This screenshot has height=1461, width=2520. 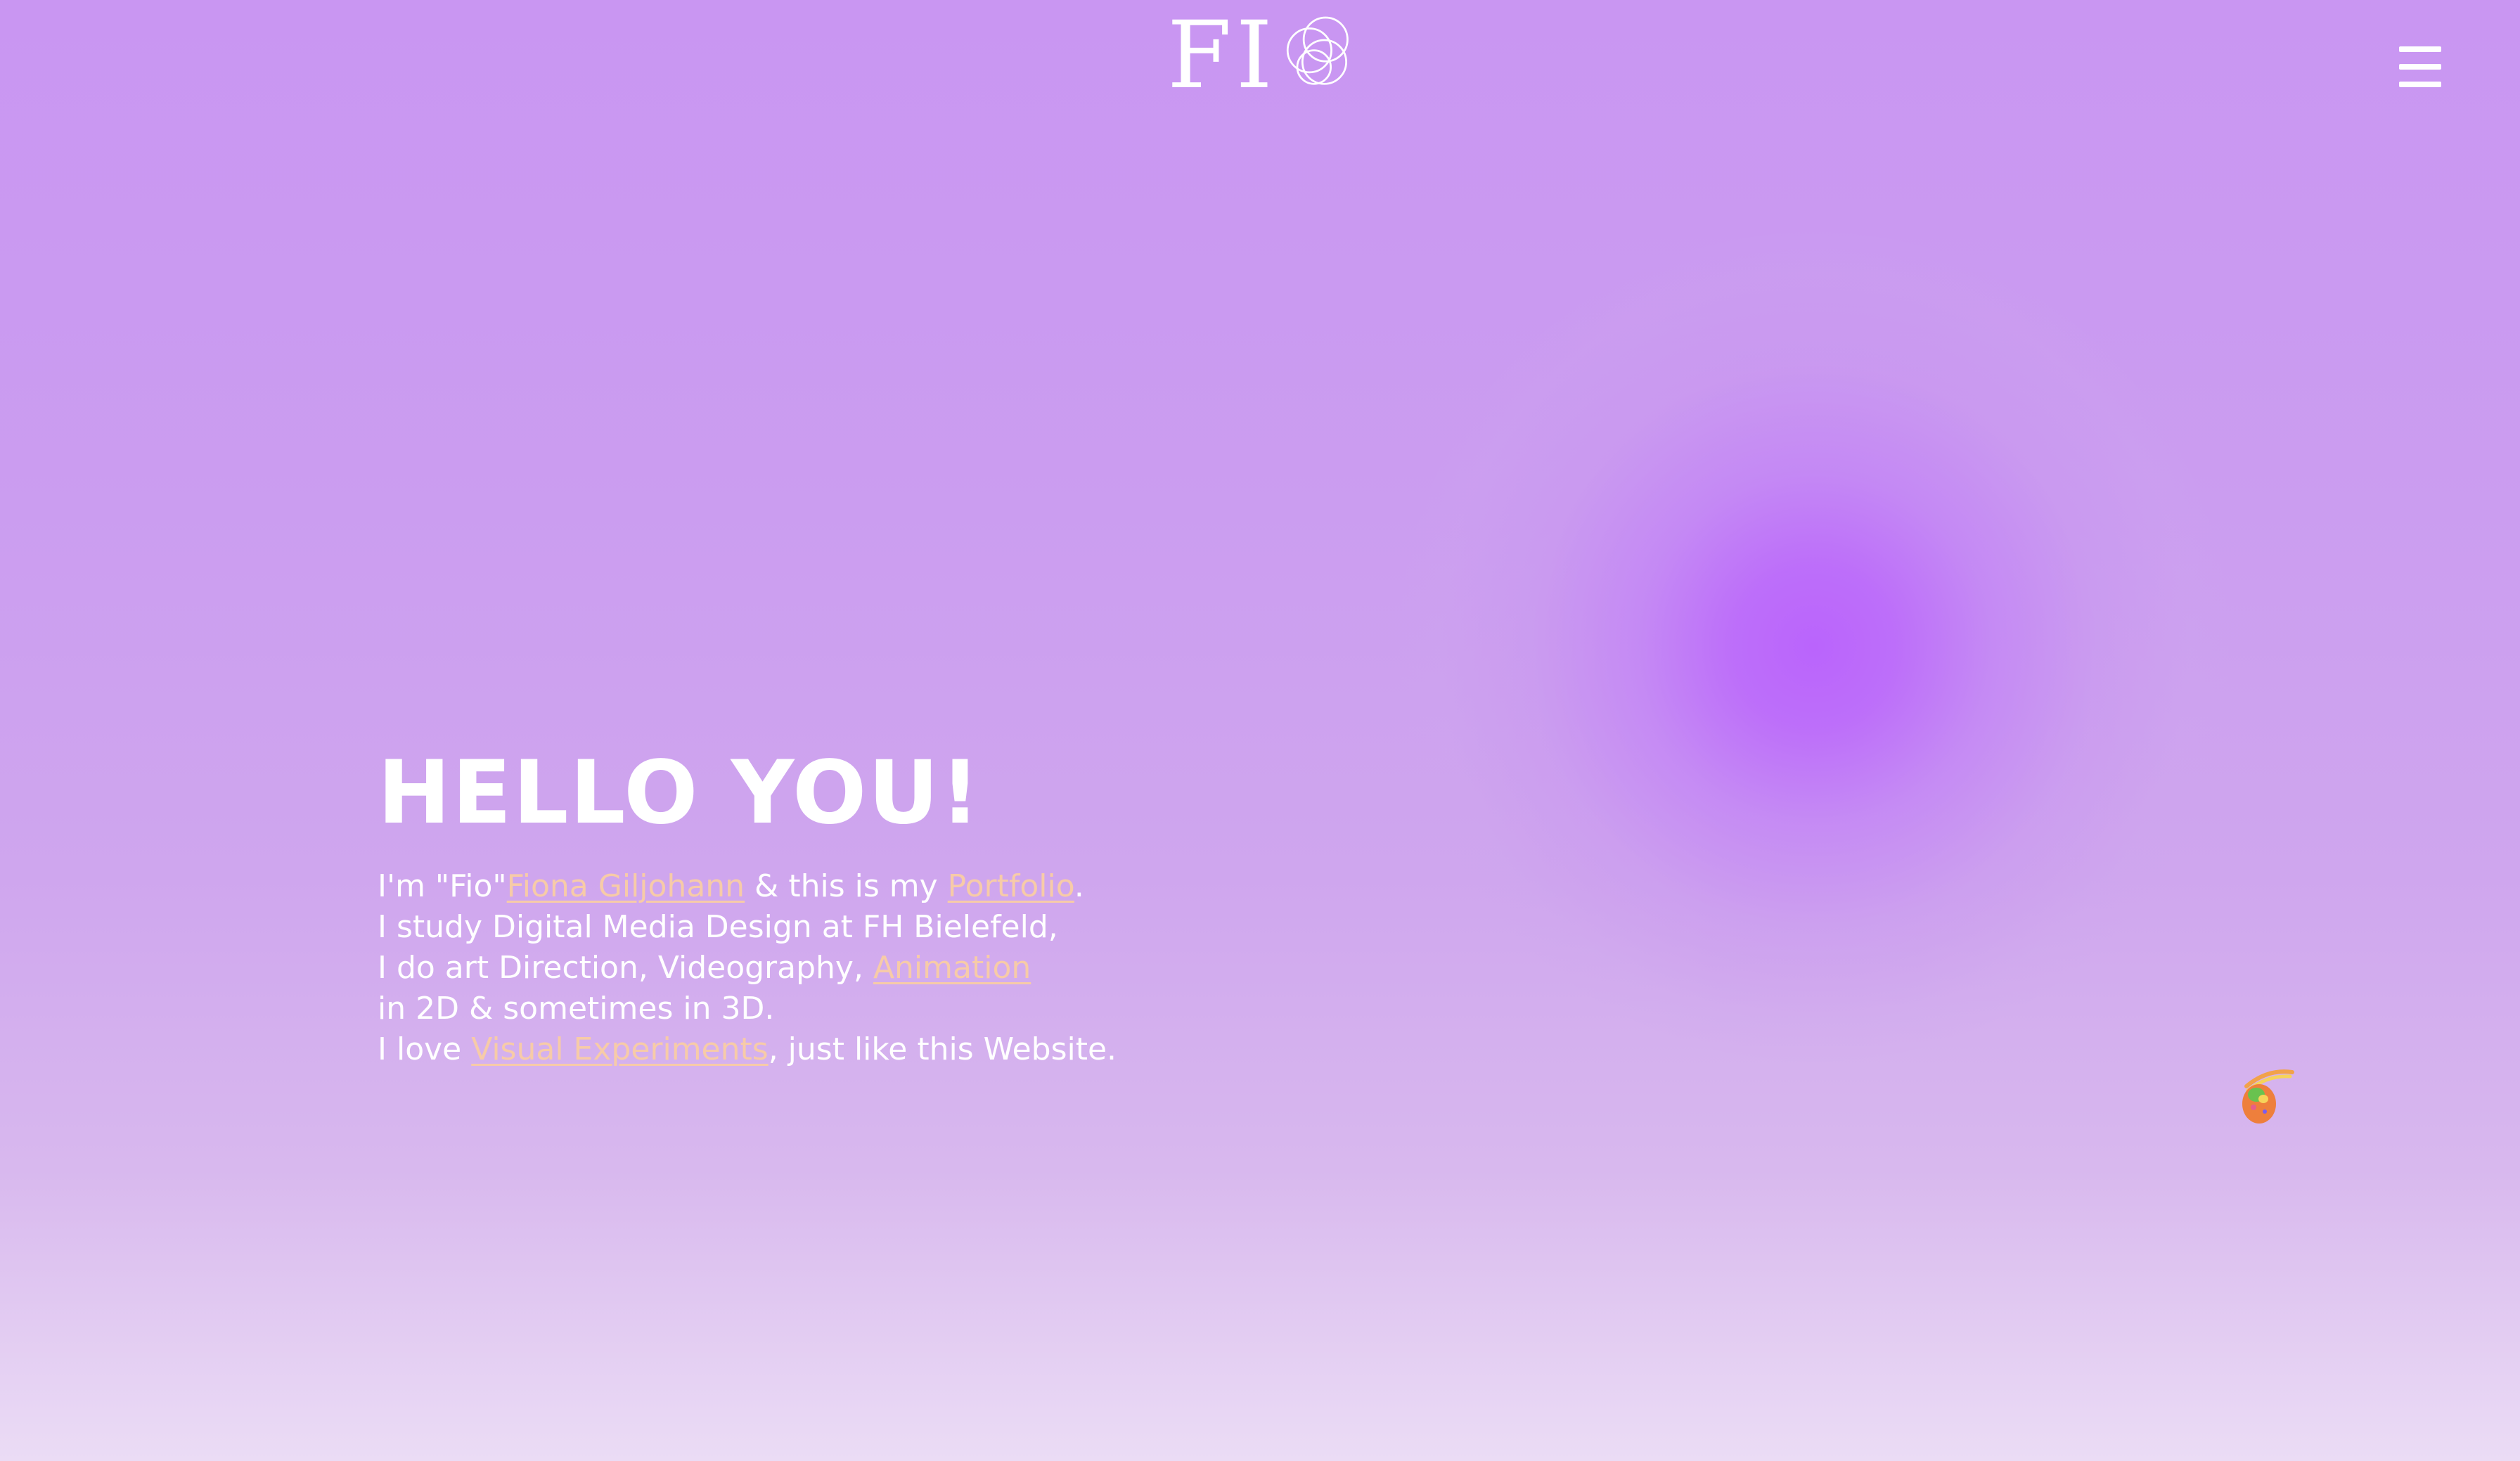 What do you see at coordinates (1222, 55) in the screenshot?
I see `logo-wordmark: FI` at bounding box center [1222, 55].